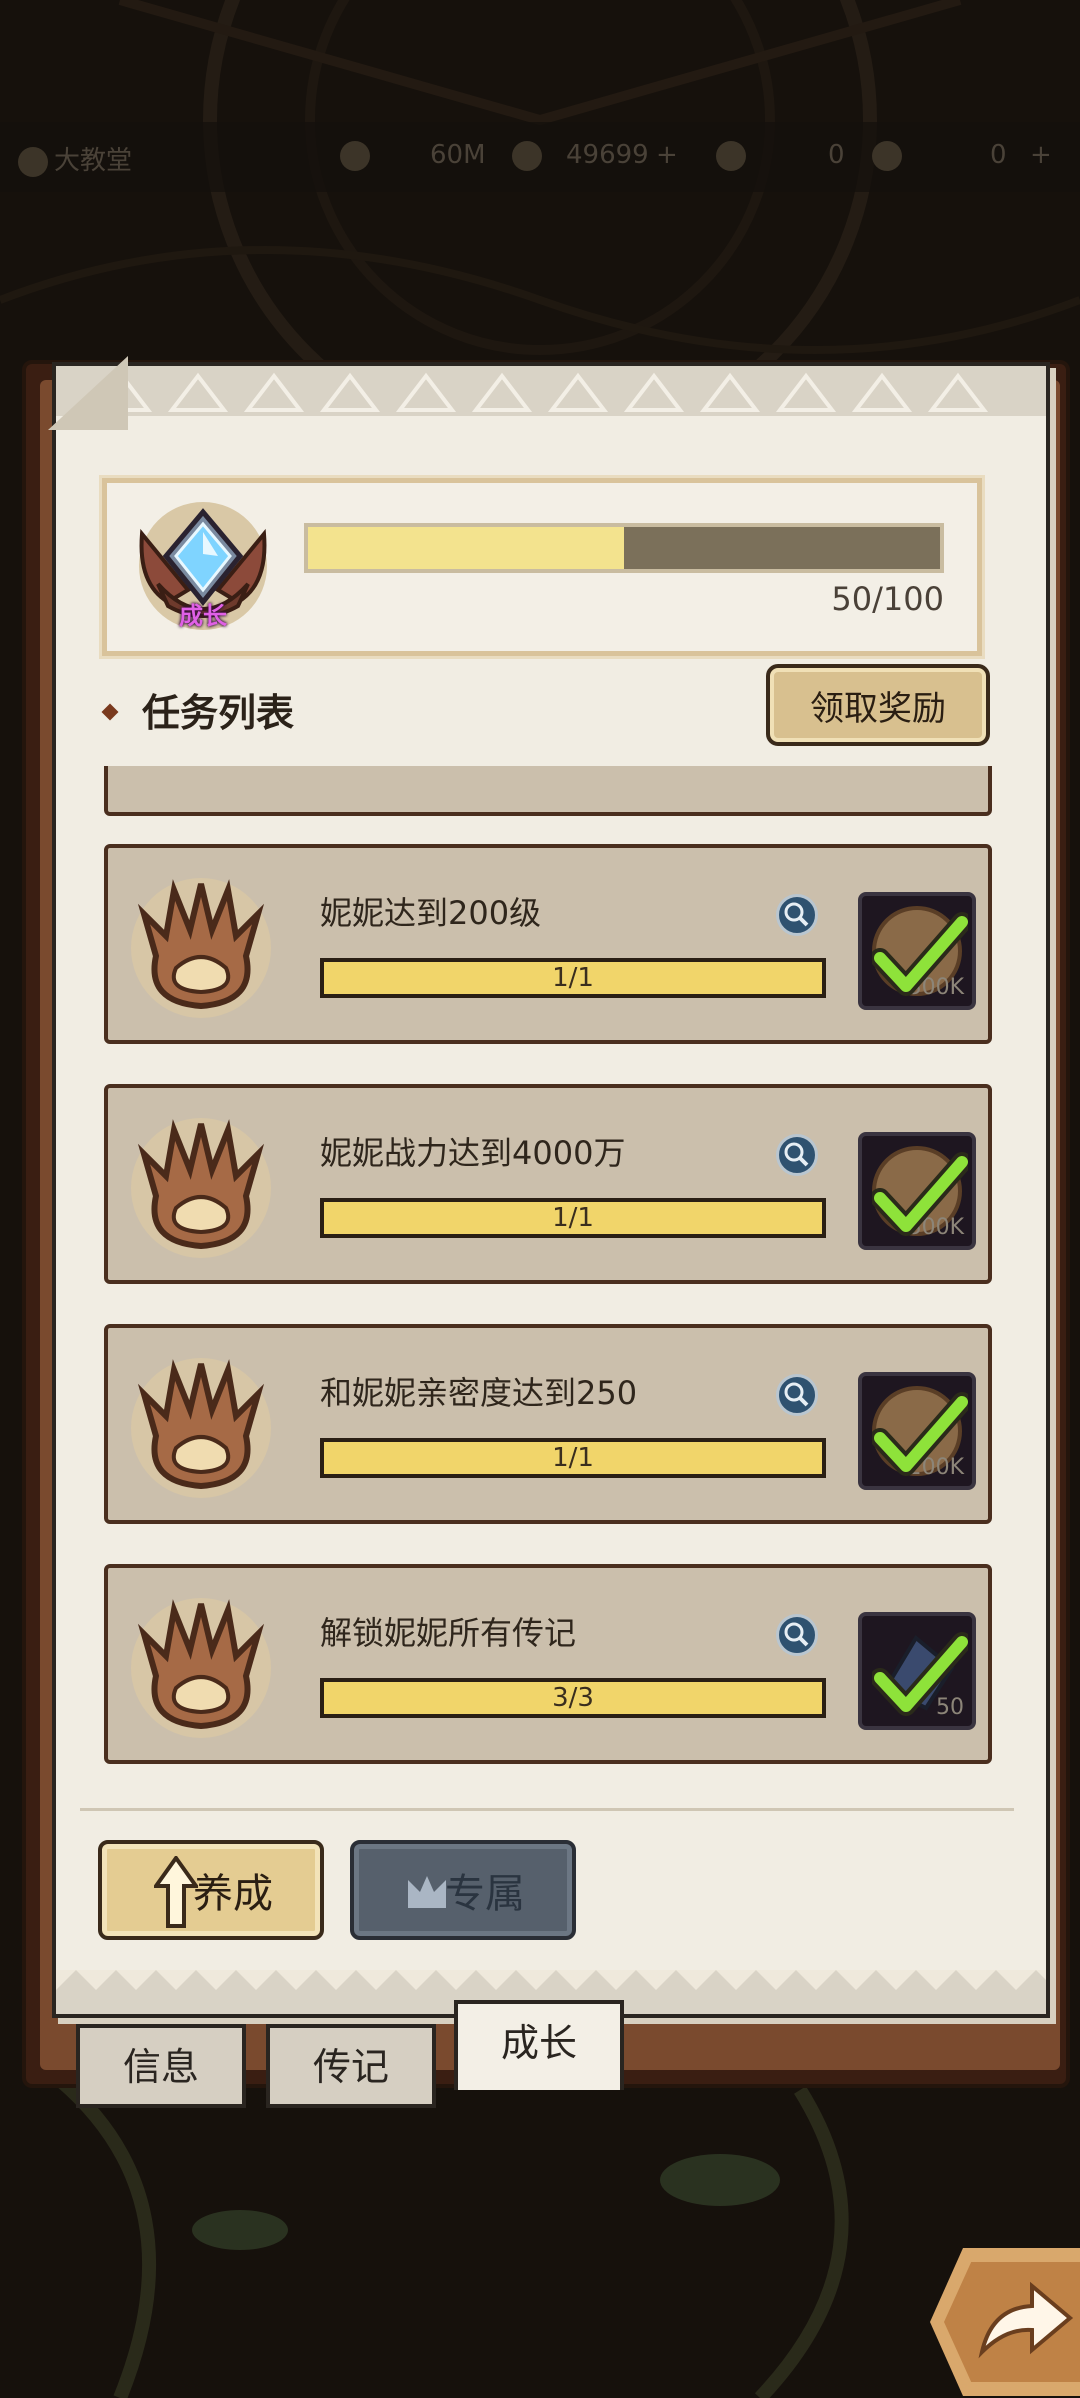 Image resolution: width=1080 pixels, height=2398 pixels. I want to click on exclusive-button: 专属, so click(463, 1890).